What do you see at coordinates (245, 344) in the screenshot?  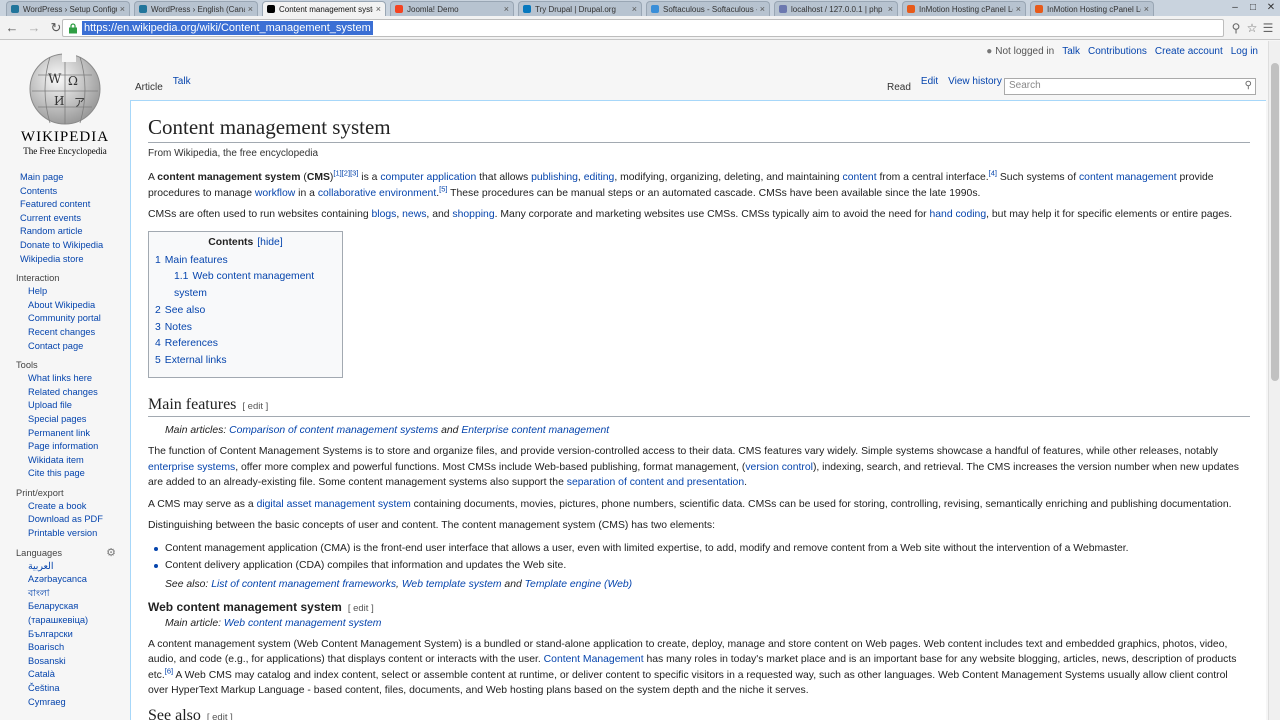 I see `toc-item: 4 References` at bounding box center [245, 344].